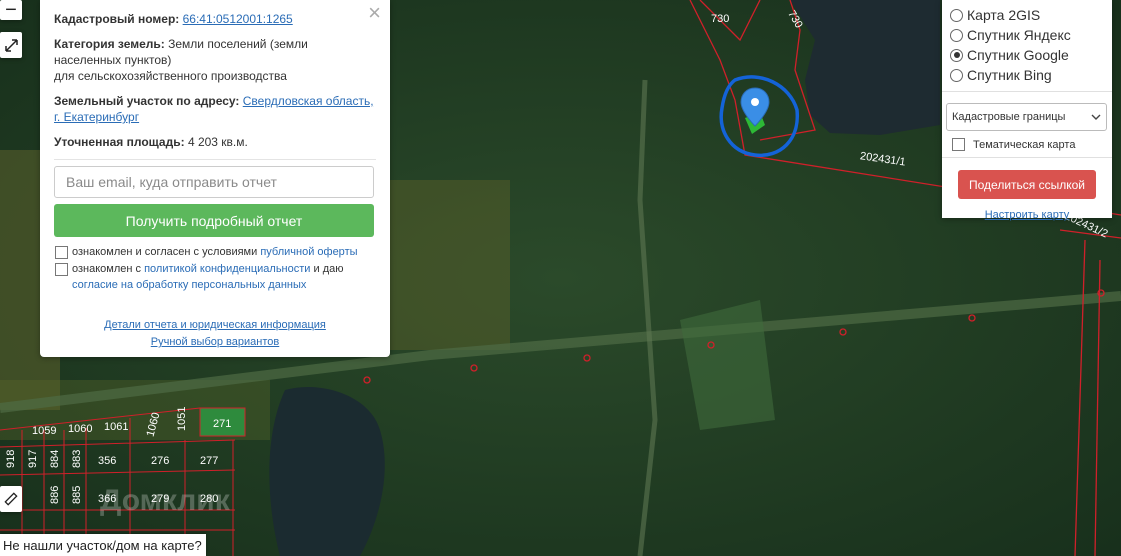 This screenshot has height=556, width=1121. What do you see at coordinates (1096, 117) in the screenshot?
I see `chevron-down-icon` at bounding box center [1096, 117].